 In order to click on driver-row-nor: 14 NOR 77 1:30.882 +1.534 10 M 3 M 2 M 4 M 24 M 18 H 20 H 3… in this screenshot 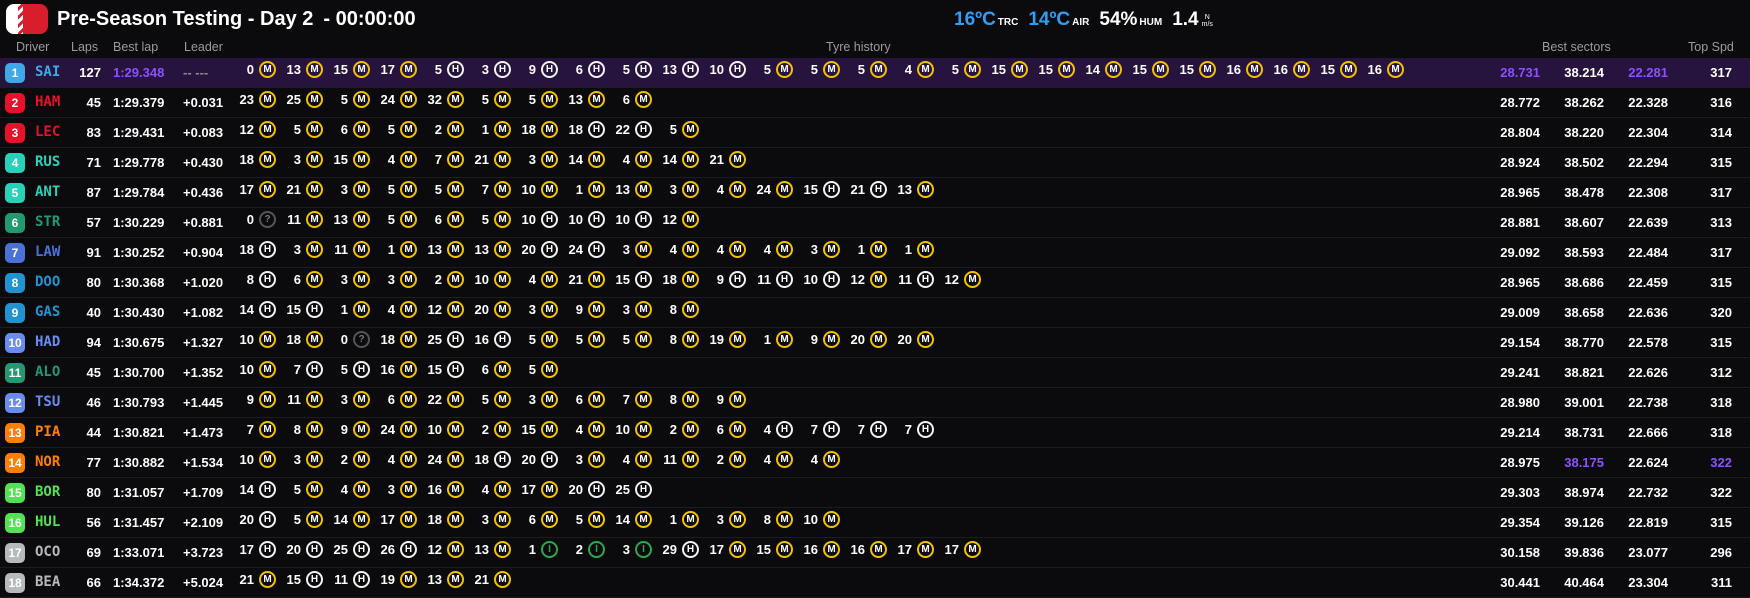, I will do `click(875, 463)`.